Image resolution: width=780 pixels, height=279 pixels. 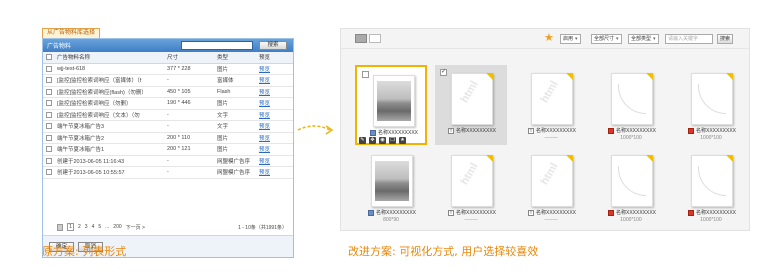 What do you see at coordinates (86, 227) in the screenshot?
I see `page-link: 3` at bounding box center [86, 227].